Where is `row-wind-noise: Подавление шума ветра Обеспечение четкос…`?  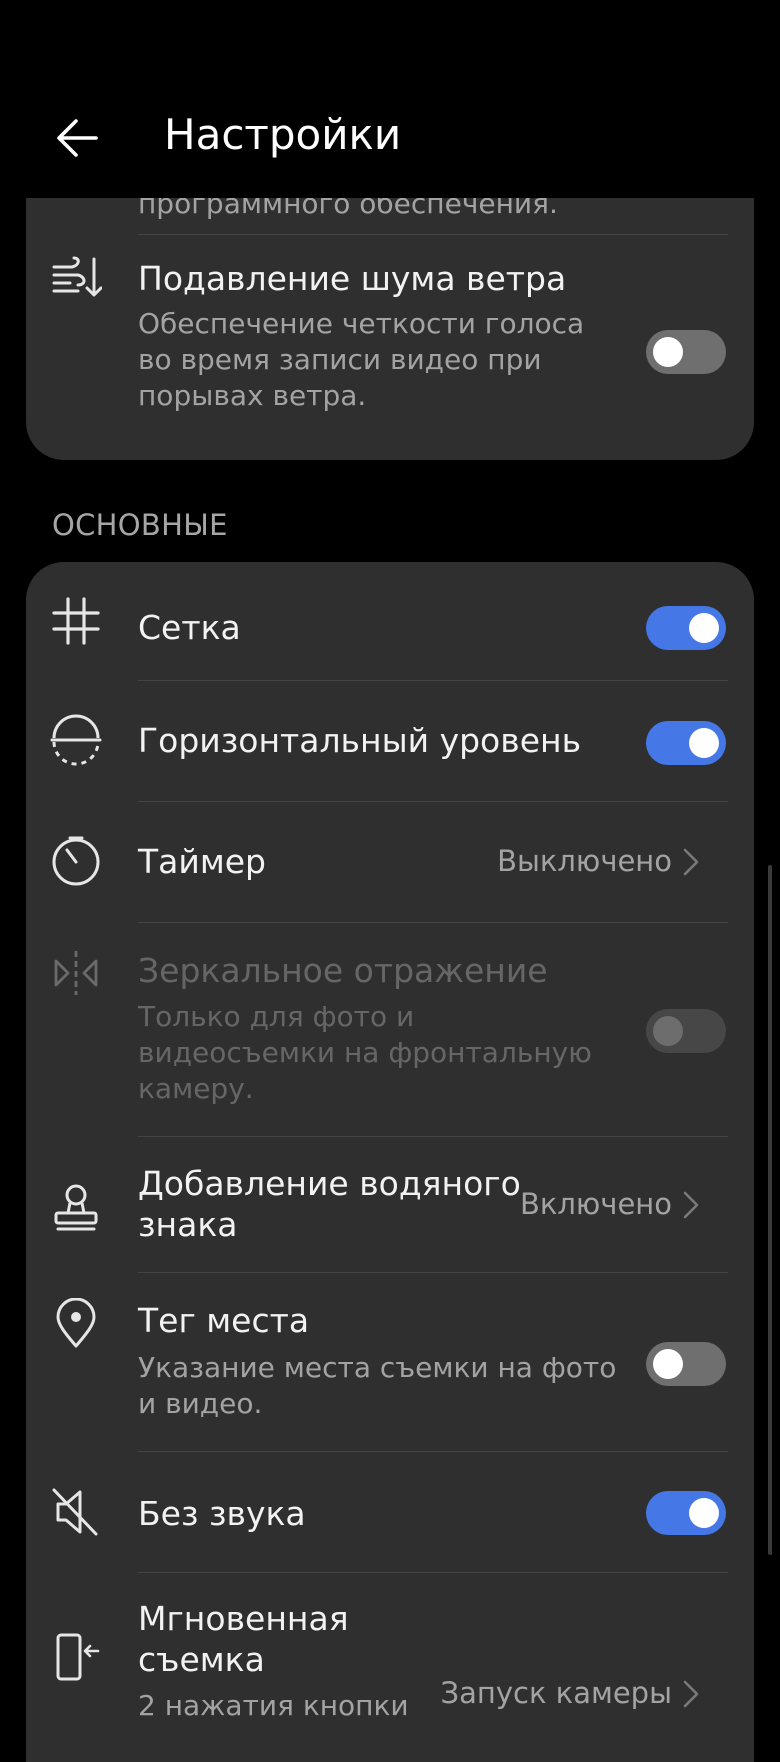
row-wind-noise: Подавление шума ветра Обеспечение четкос… is located at coordinates (390, 347).